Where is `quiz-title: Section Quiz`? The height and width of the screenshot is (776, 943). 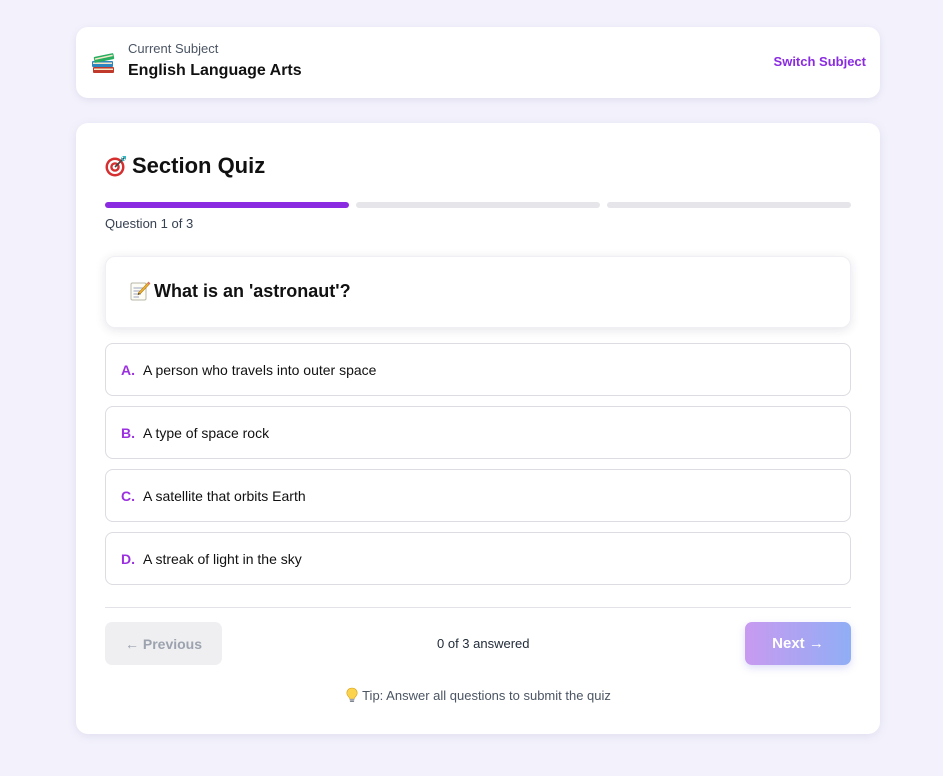
quiz-title: Section Quiz is located at coordinates (199, 165).